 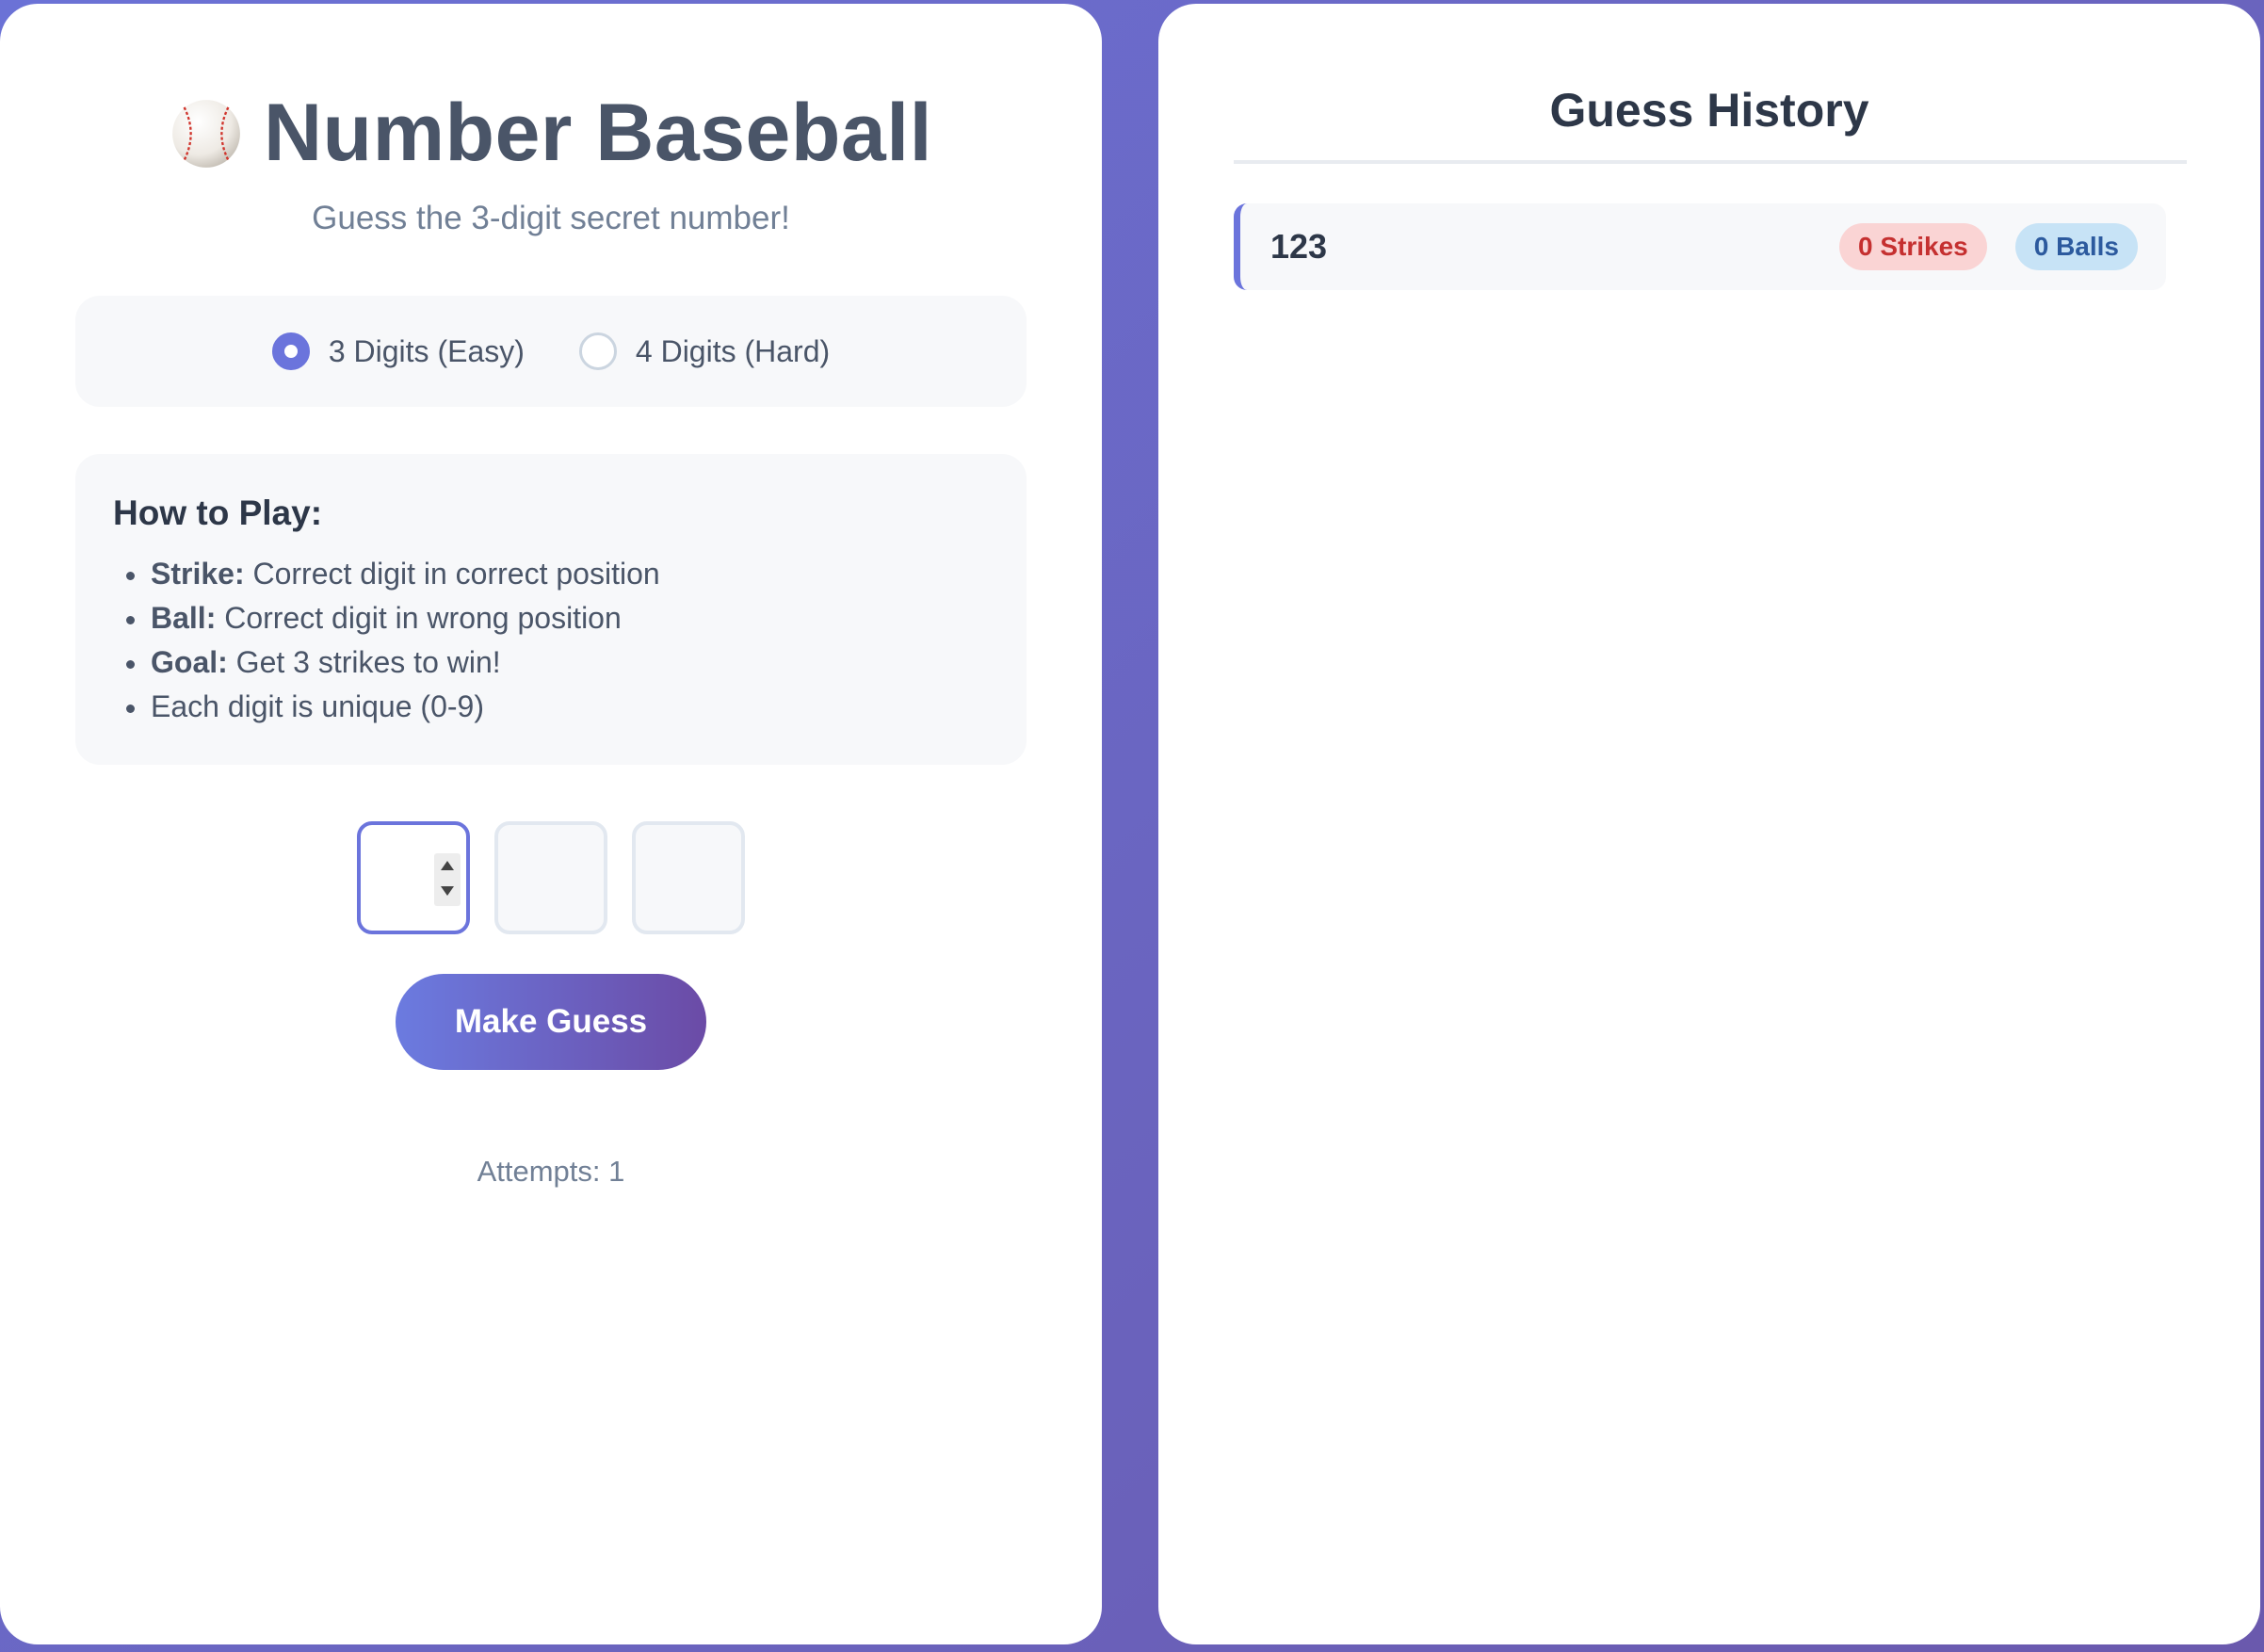 I want to click on subtitle: Guess the 3-digit secret number!, so click(x=551, y=218).